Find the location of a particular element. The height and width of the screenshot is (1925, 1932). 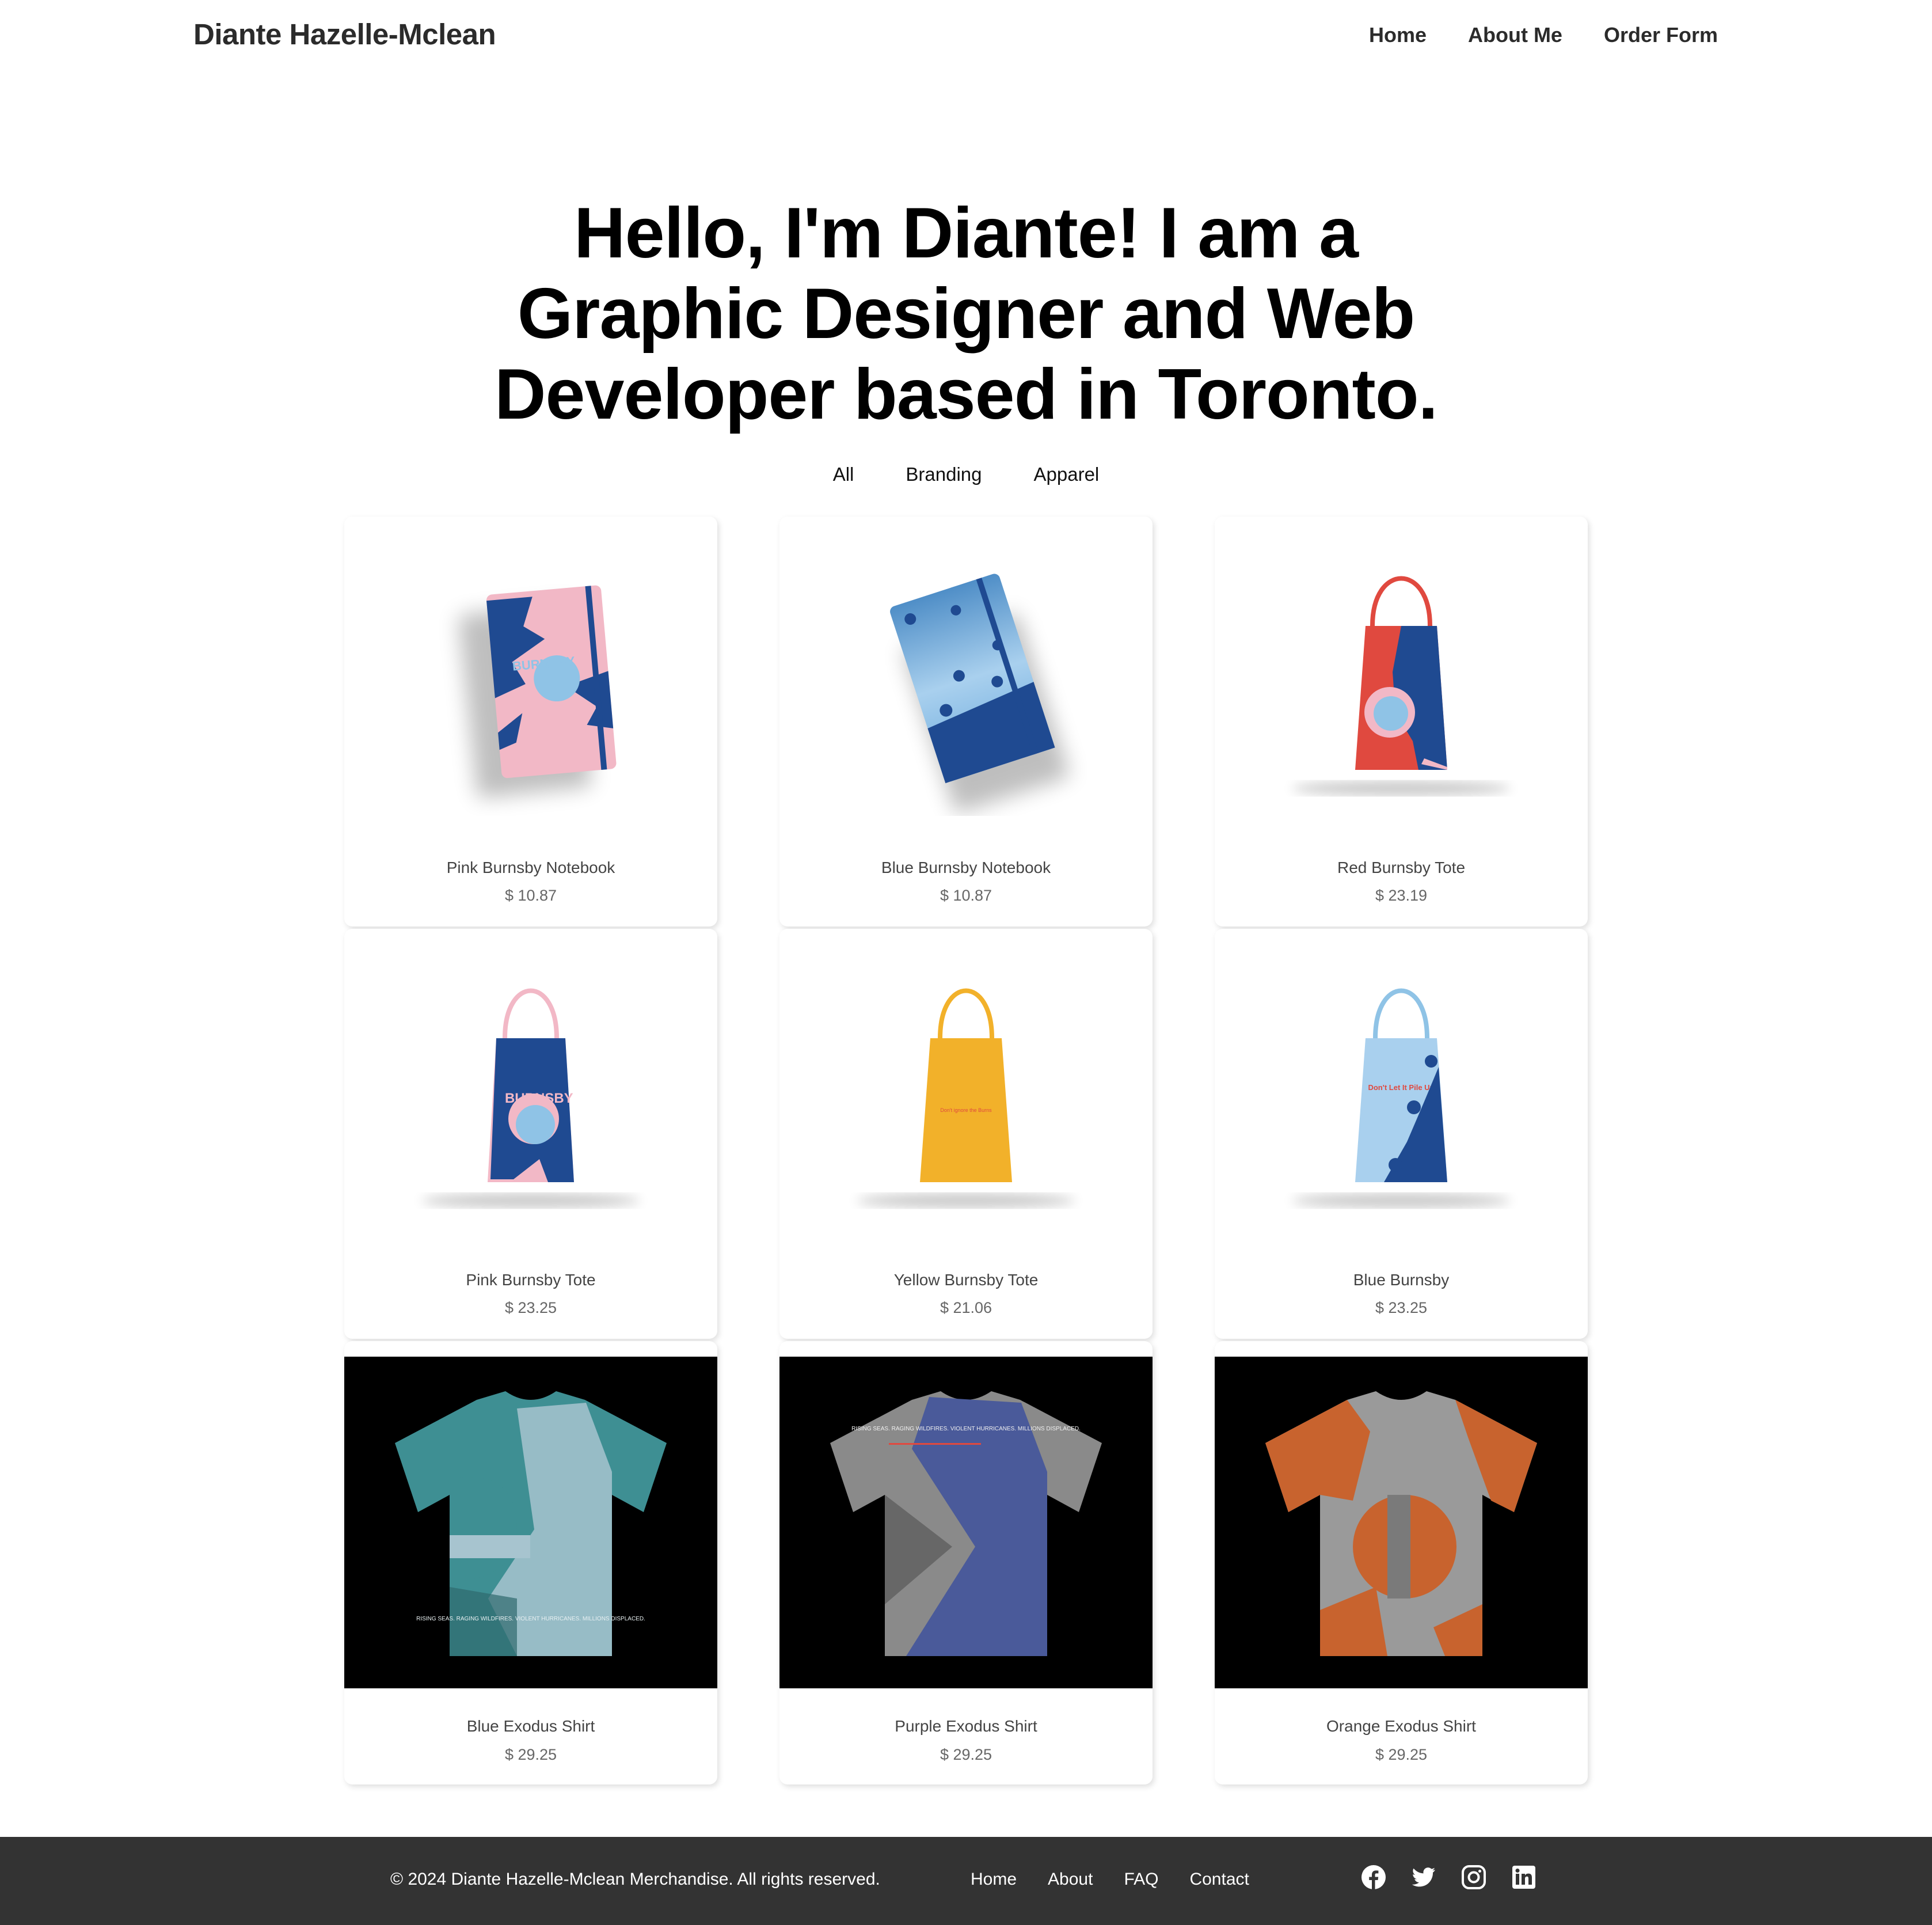

product-card: Blue Burnsby Notebook $ 10.87 is located at coordinates (966, 722).